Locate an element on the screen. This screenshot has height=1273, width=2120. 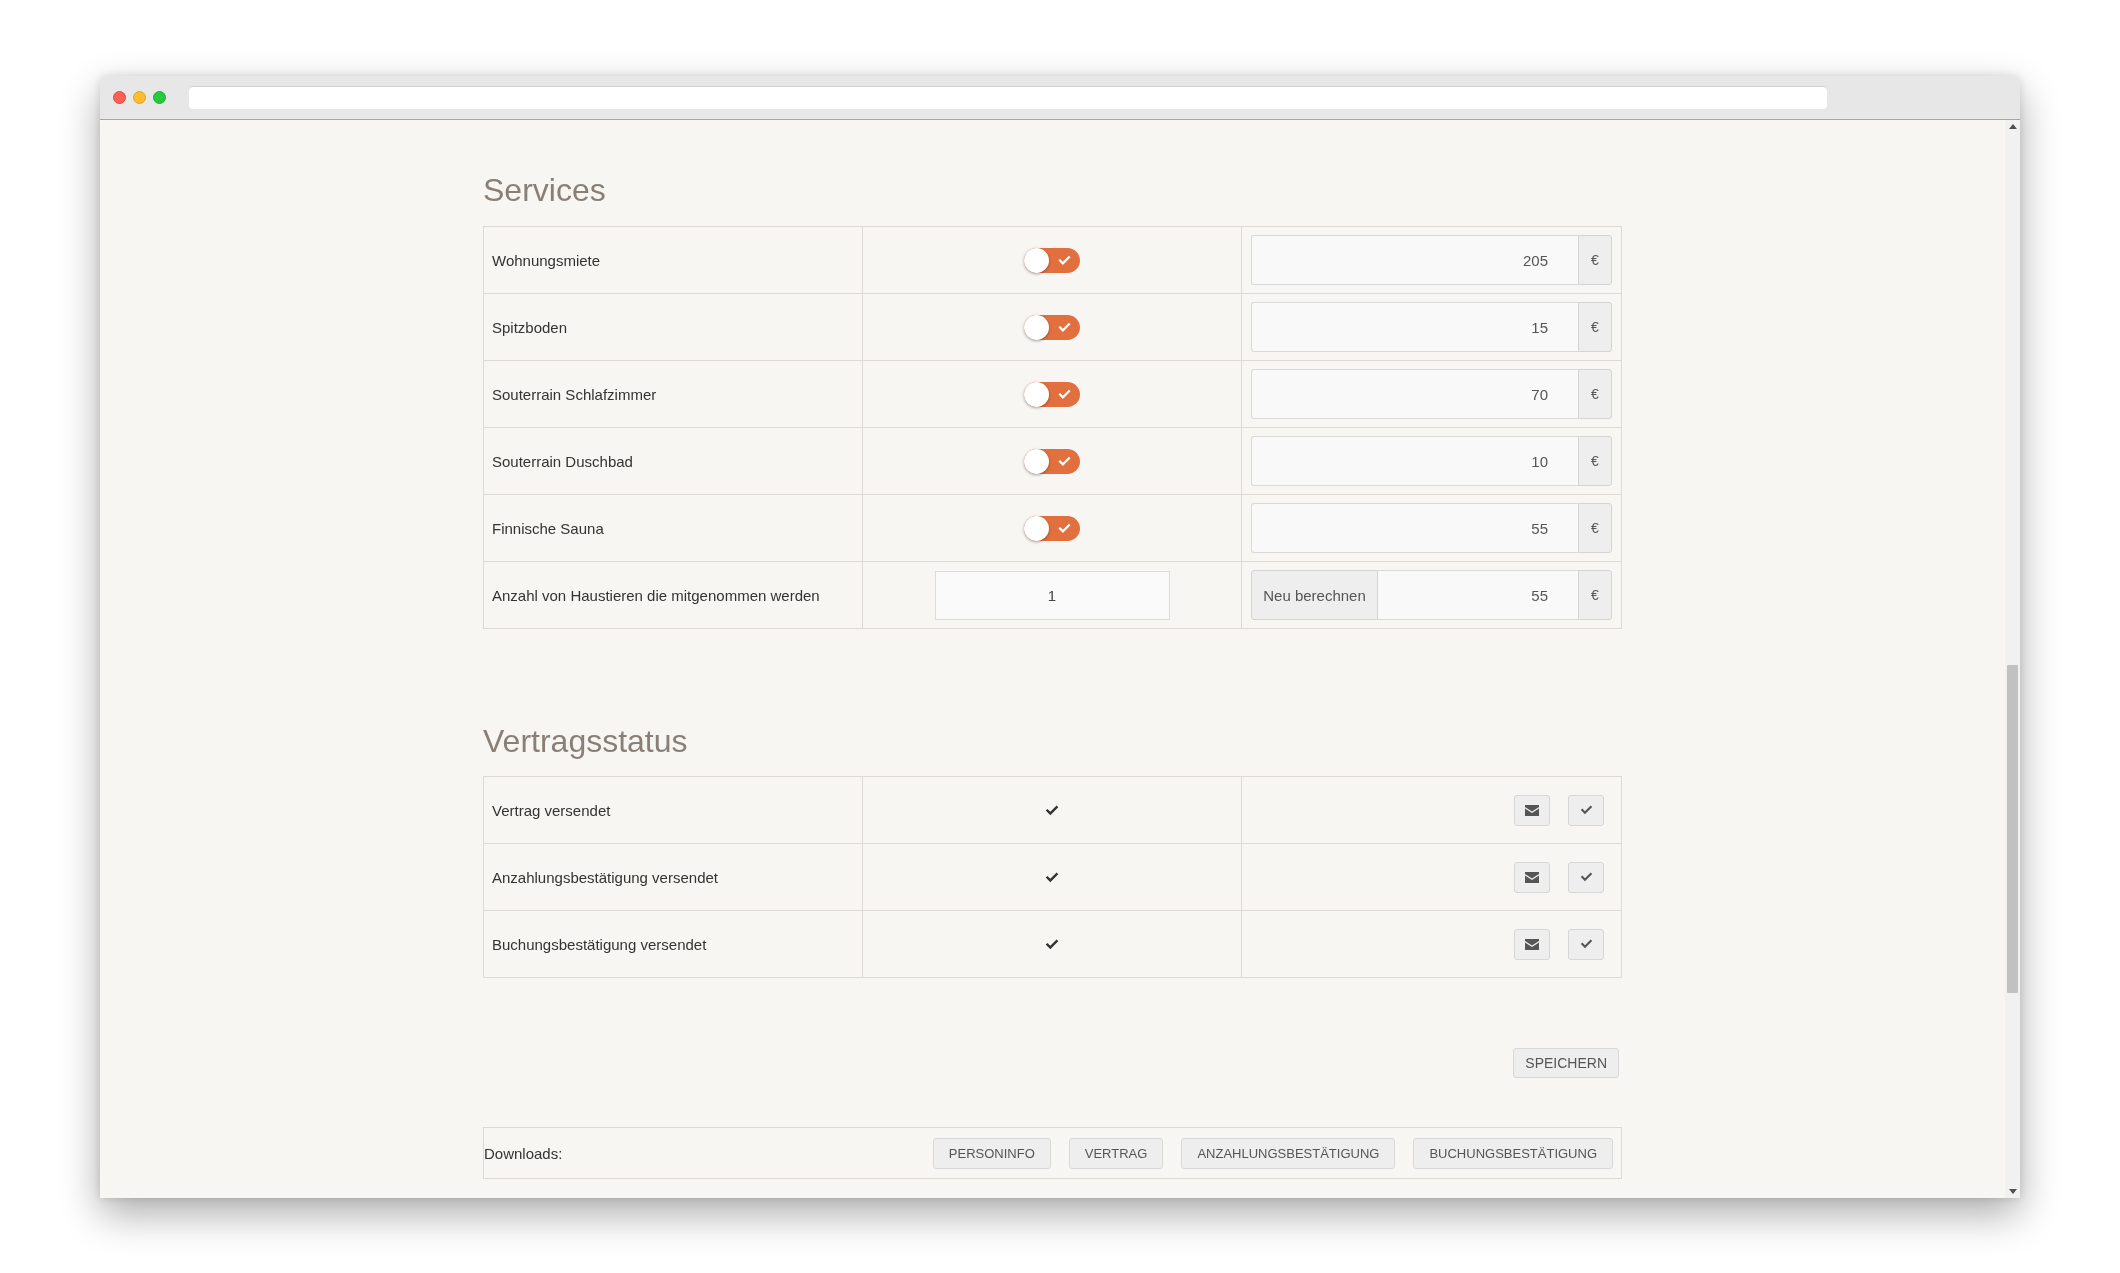
section-heading: Vertragsstatus is located at coordinates (585, 741).